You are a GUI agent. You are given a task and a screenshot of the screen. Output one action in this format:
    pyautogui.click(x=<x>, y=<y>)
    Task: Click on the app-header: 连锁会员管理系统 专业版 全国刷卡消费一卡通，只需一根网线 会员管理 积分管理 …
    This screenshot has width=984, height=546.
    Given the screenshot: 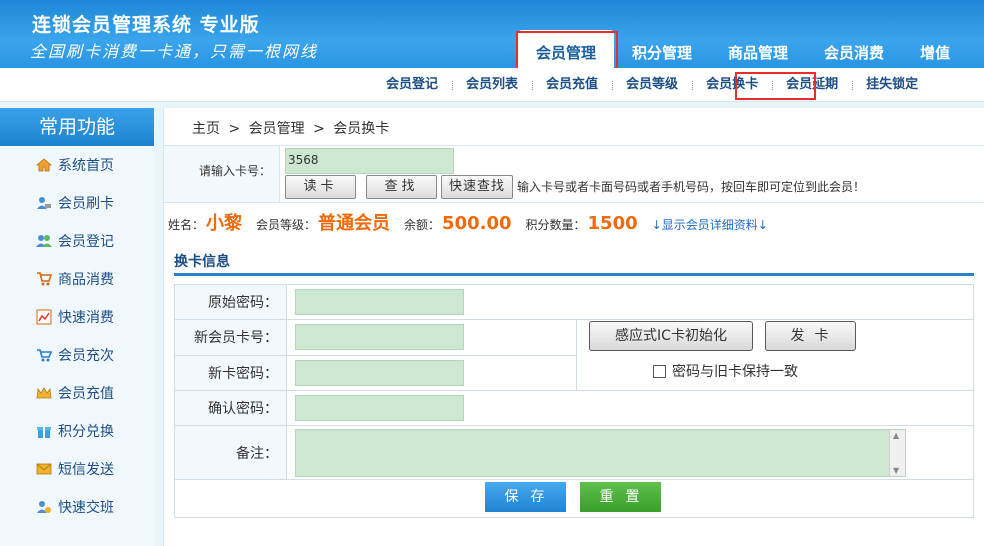 What is the action you would take?
    pyautogui.click(x=492, y=34)
    